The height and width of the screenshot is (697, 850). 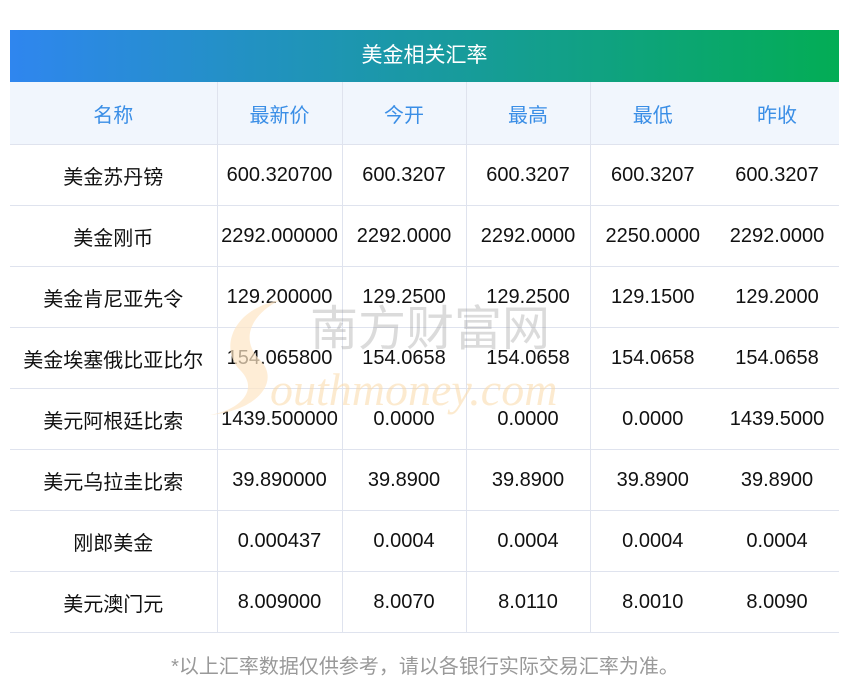 What do you see at coordinates (777, 602) in the screenshot?
I see `rate-cell: 8.0090` at bounding box center [777, 602].